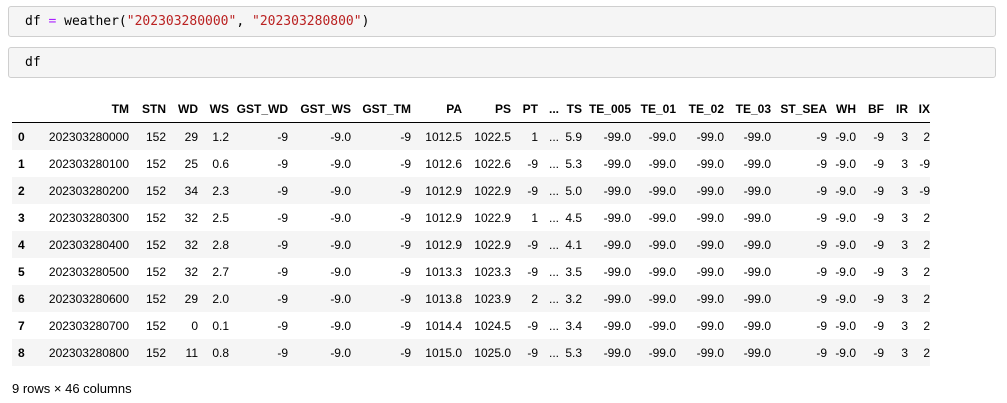  Describe the element at coordinates (72, 388) in the screenshot. I see `dataframe-shape-info: 9 rows × 46 columns` at that location.